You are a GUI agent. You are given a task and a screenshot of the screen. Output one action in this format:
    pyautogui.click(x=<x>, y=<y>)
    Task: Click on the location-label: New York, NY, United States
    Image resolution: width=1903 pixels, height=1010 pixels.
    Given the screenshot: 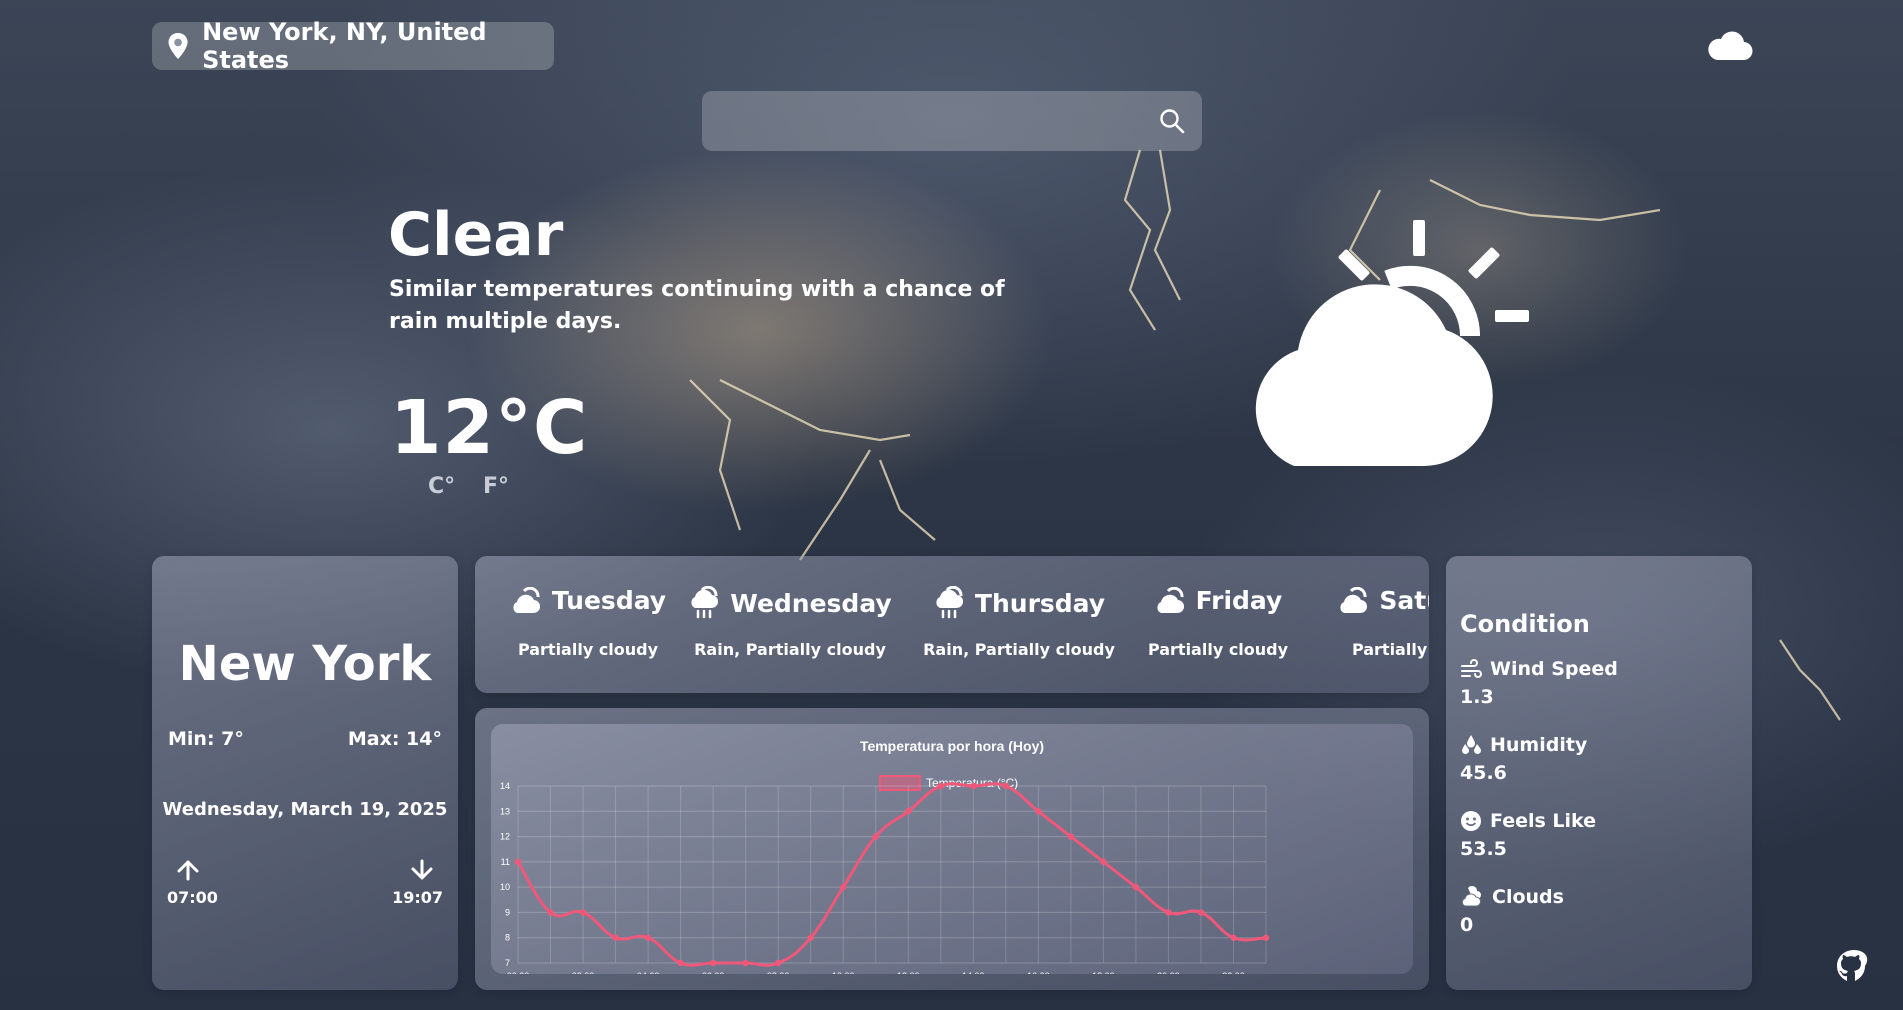 What is the action you would take?
    pyautogui.click(x=344, y=46)
    